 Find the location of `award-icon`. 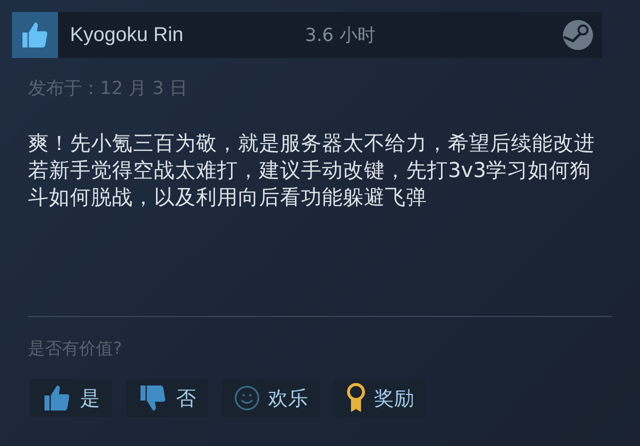

award-icon is located at coordinates (356, 398).